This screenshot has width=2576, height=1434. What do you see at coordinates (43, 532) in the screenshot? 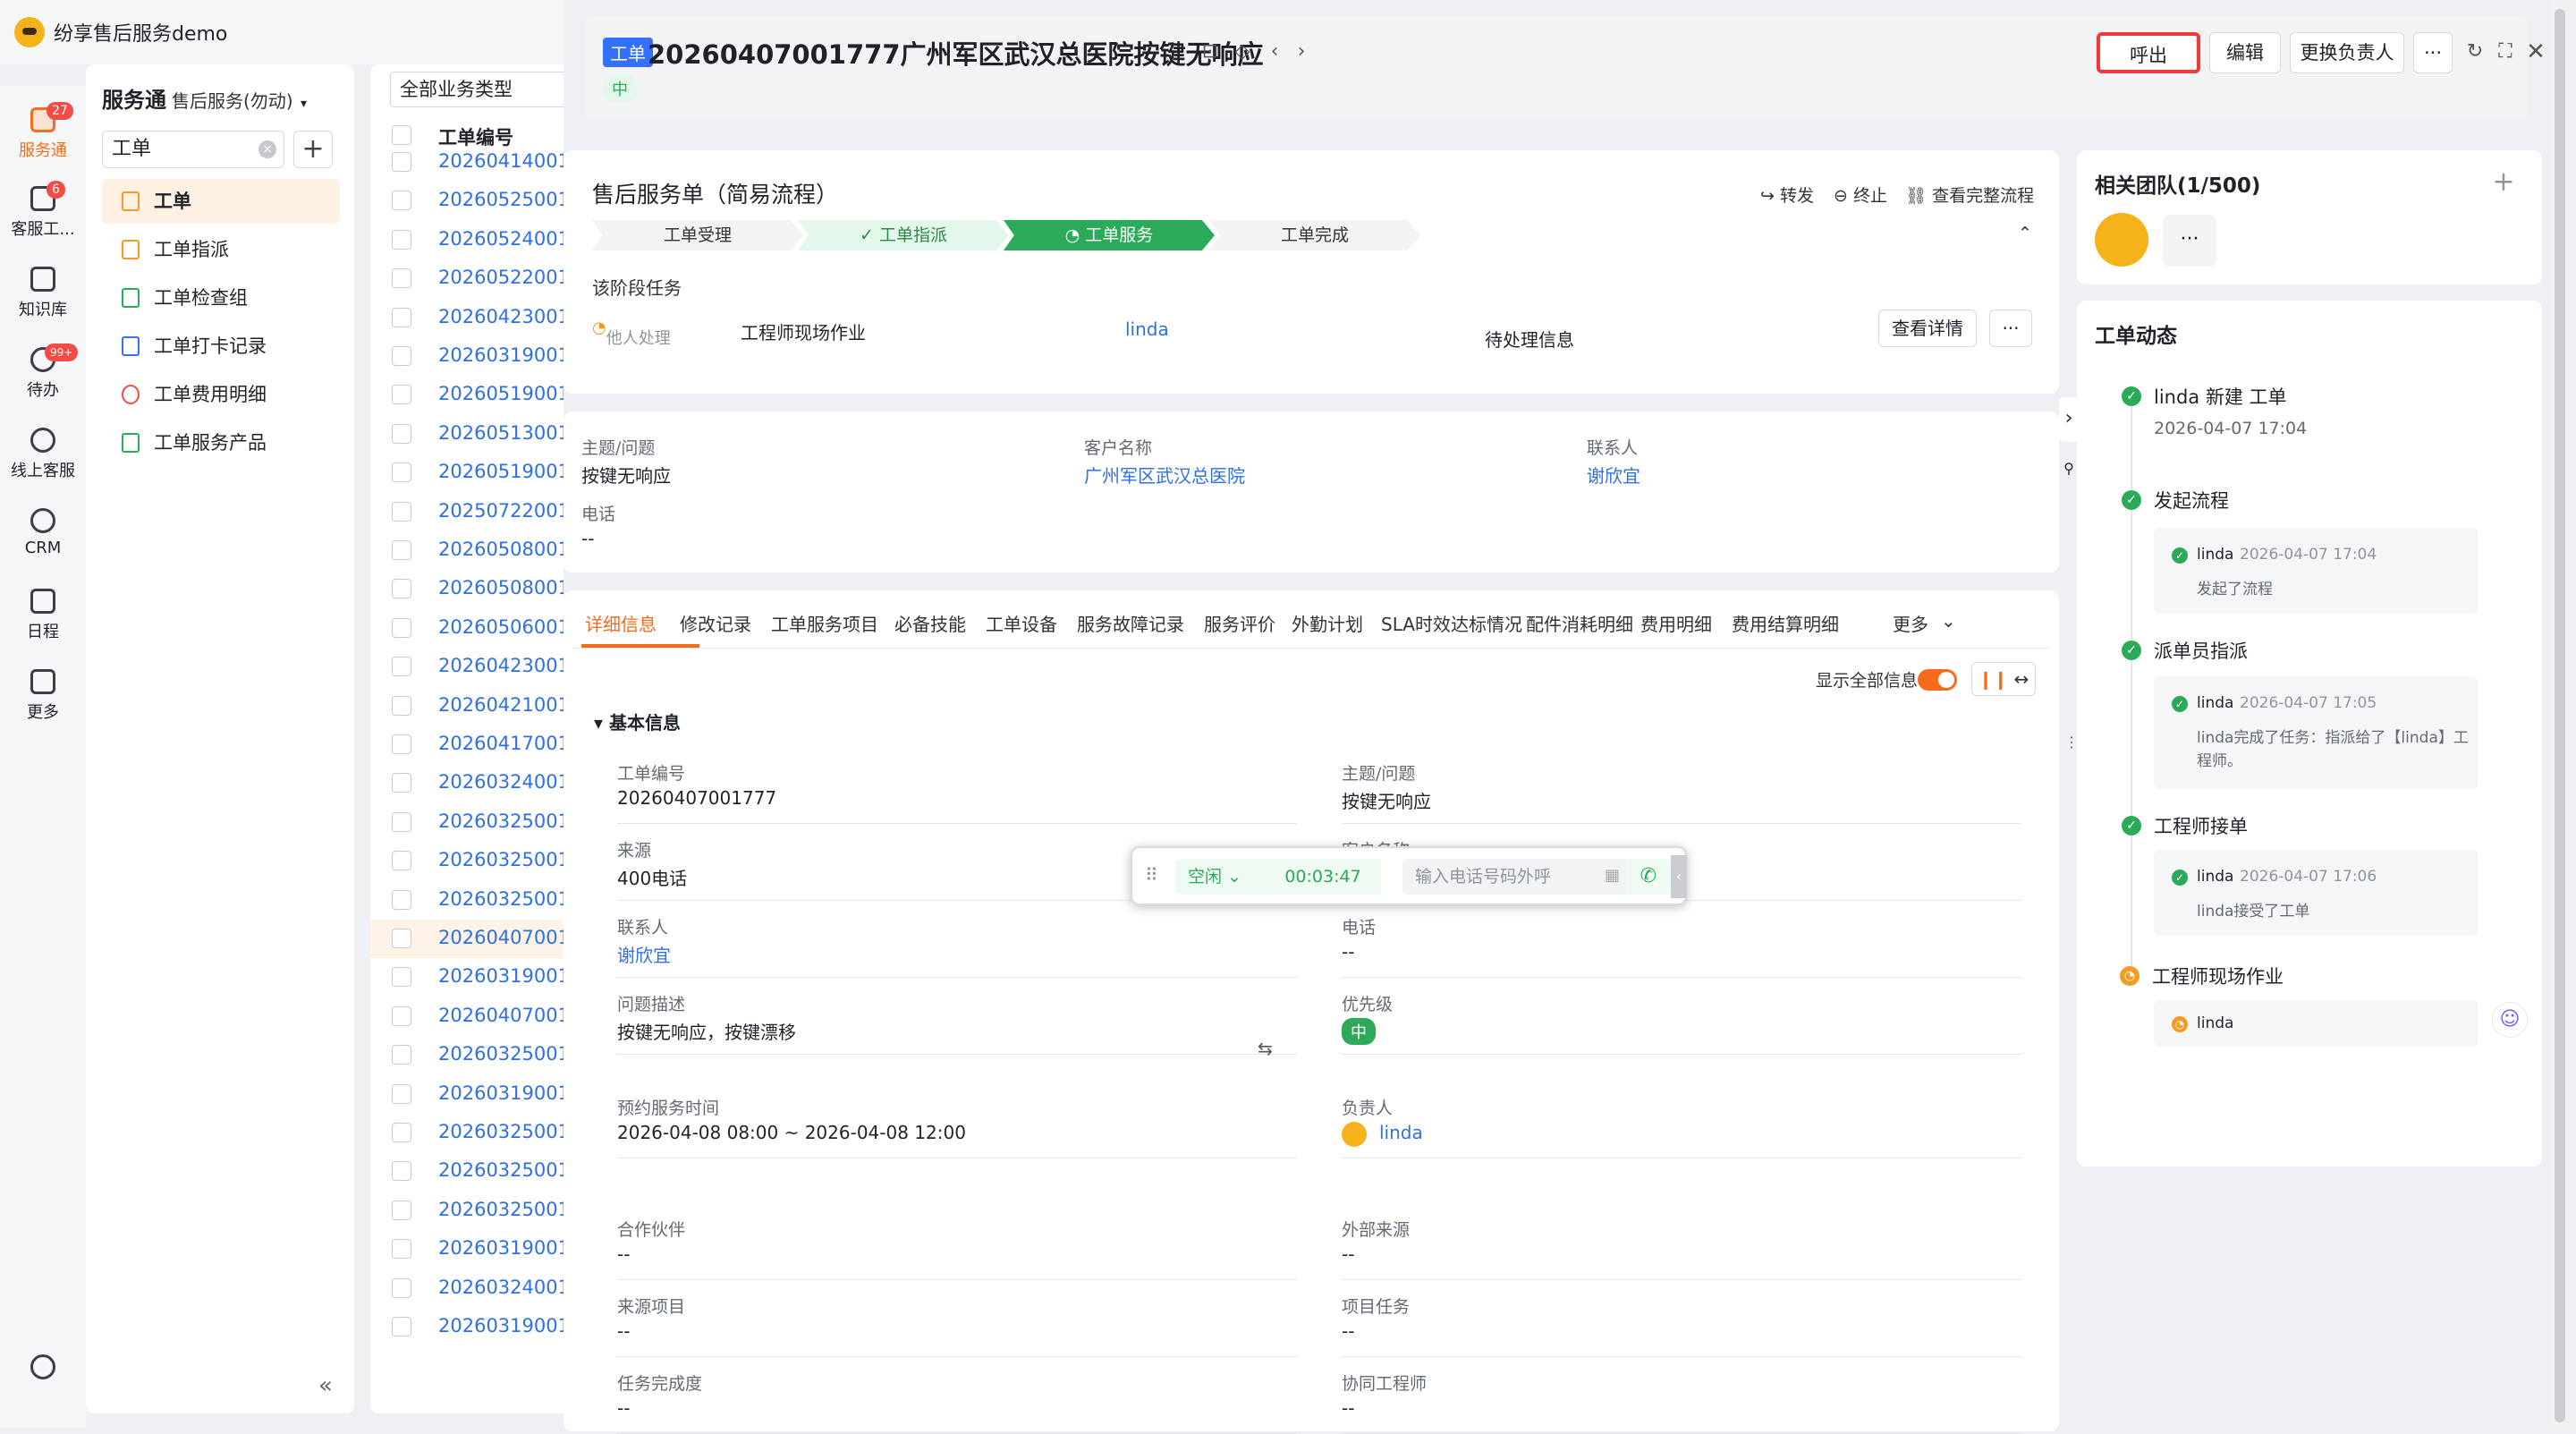
I see `rail-item-crm: CRM` at bounding box center [43, 532].